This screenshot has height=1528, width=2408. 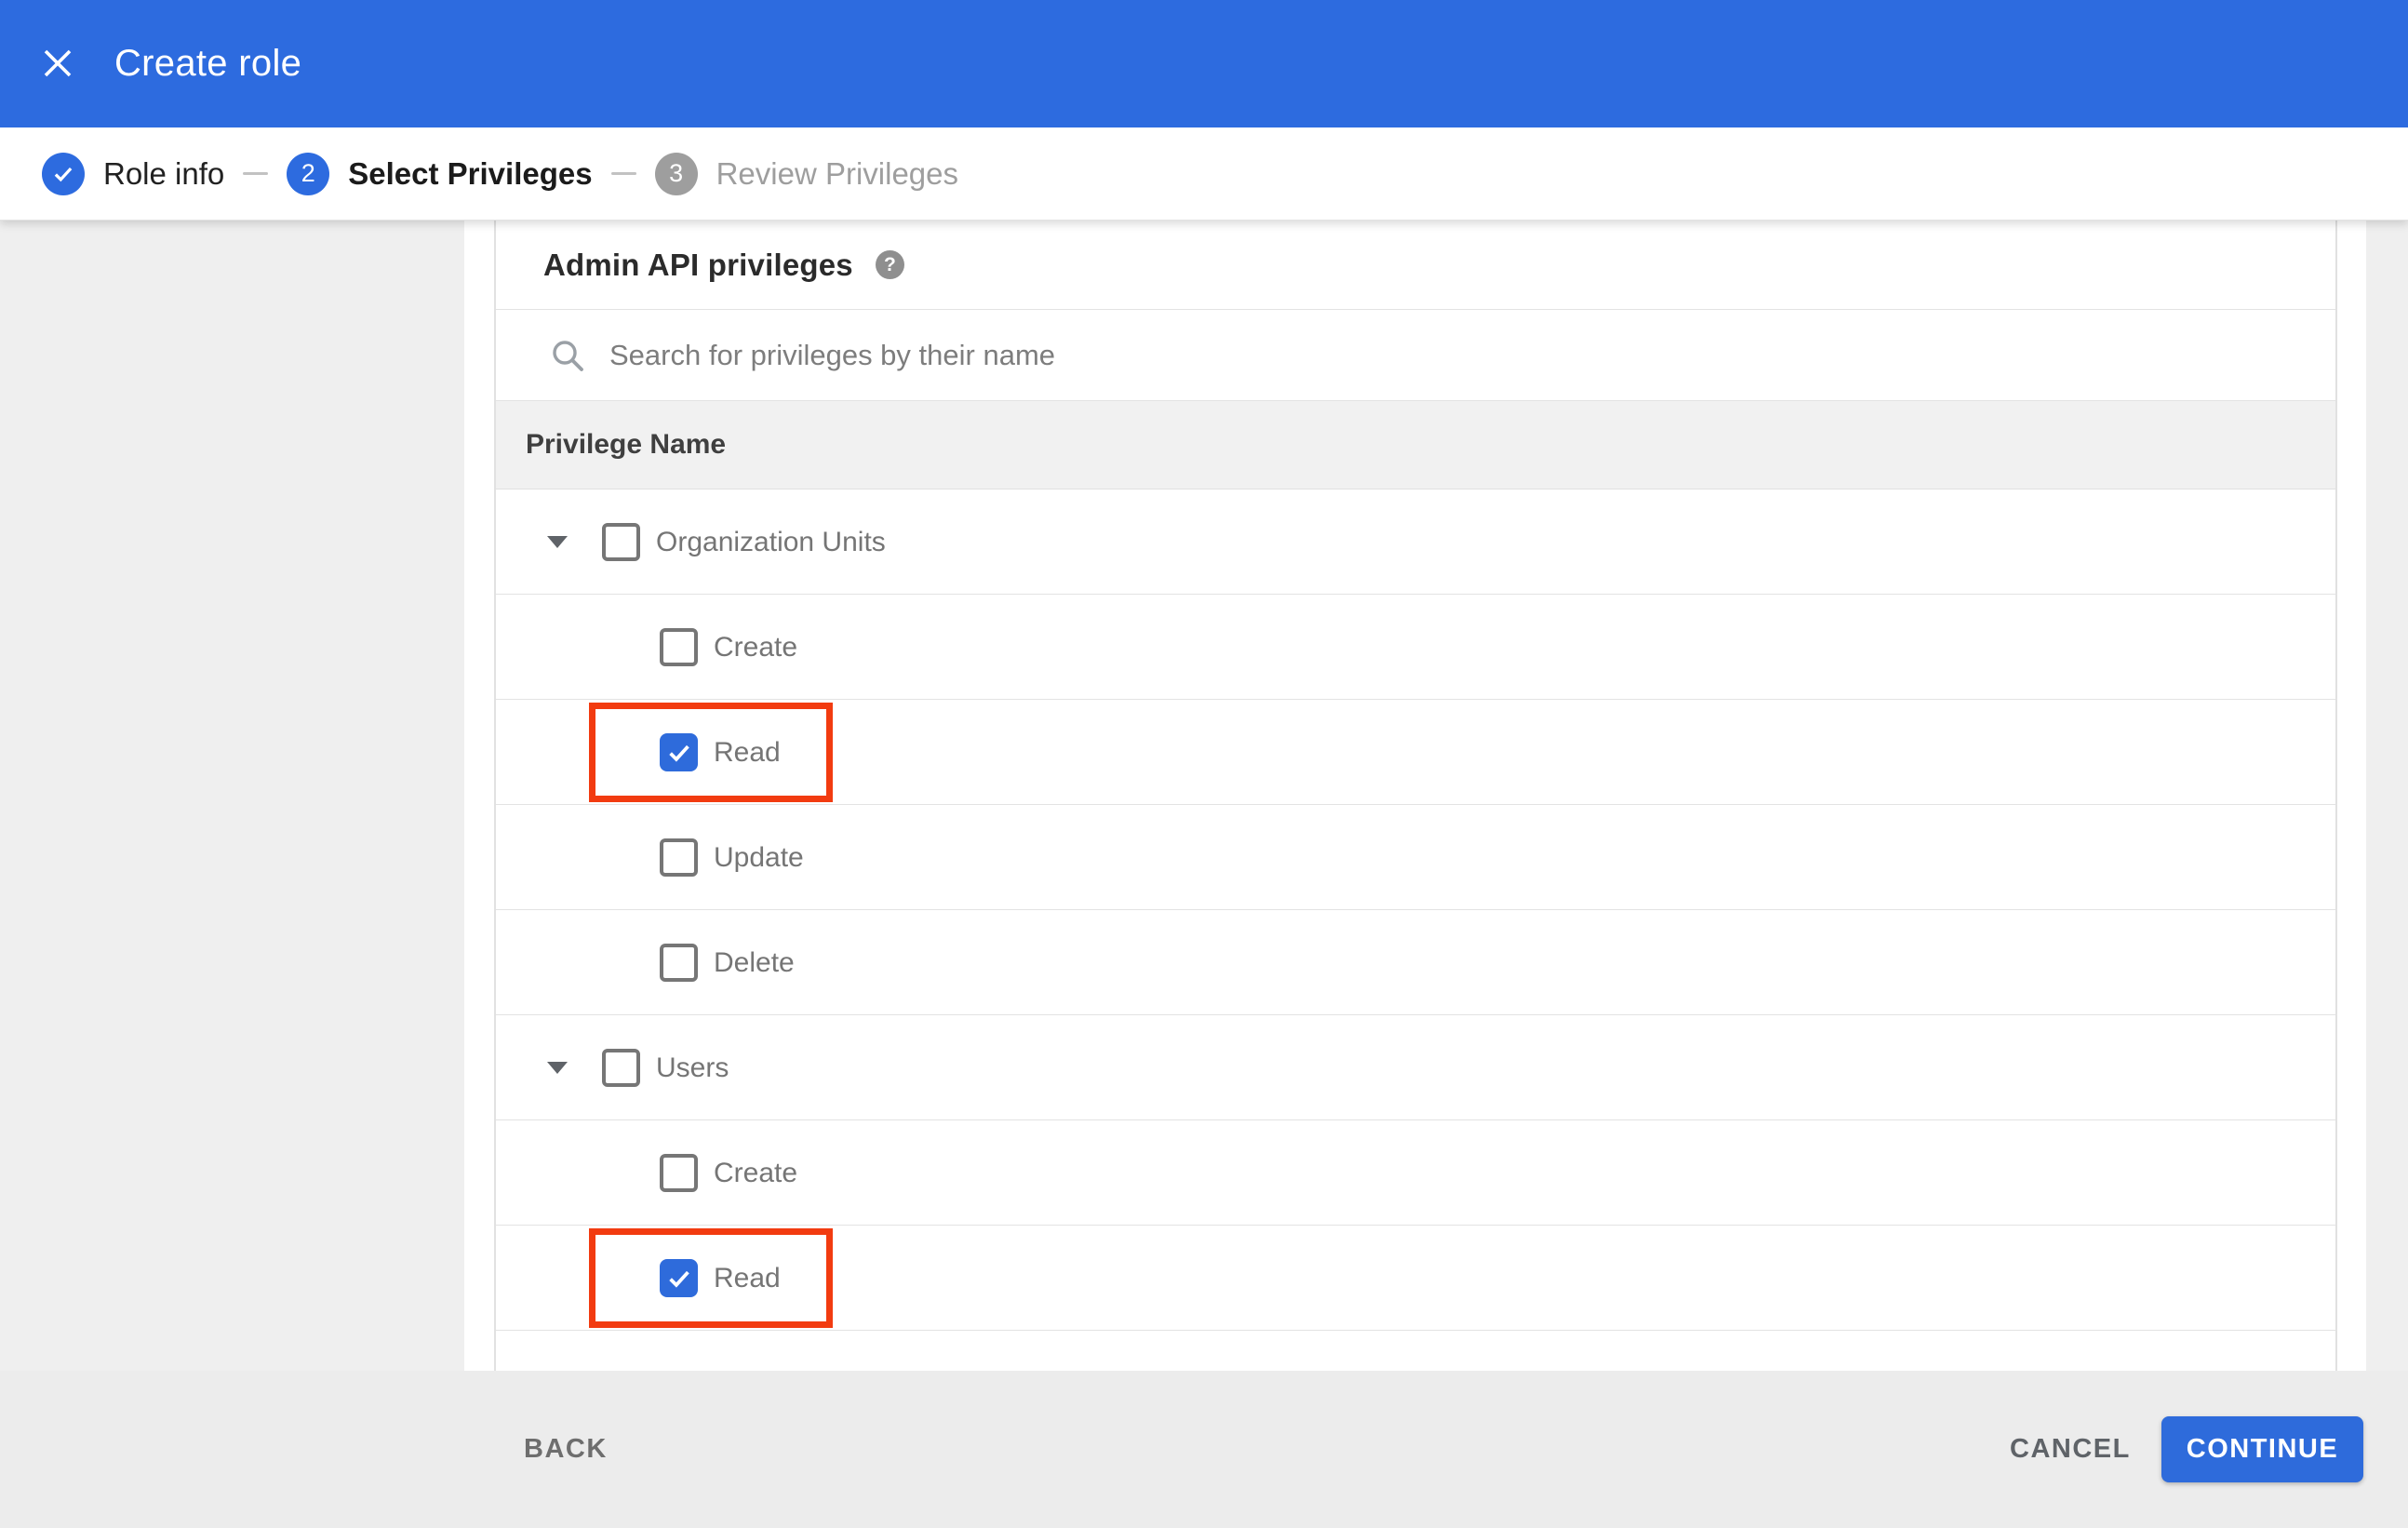 What do you see at coordinates (621, 542) in the screenshot?
I see `checkbox-organization-units` at bounding box center [621, 542].